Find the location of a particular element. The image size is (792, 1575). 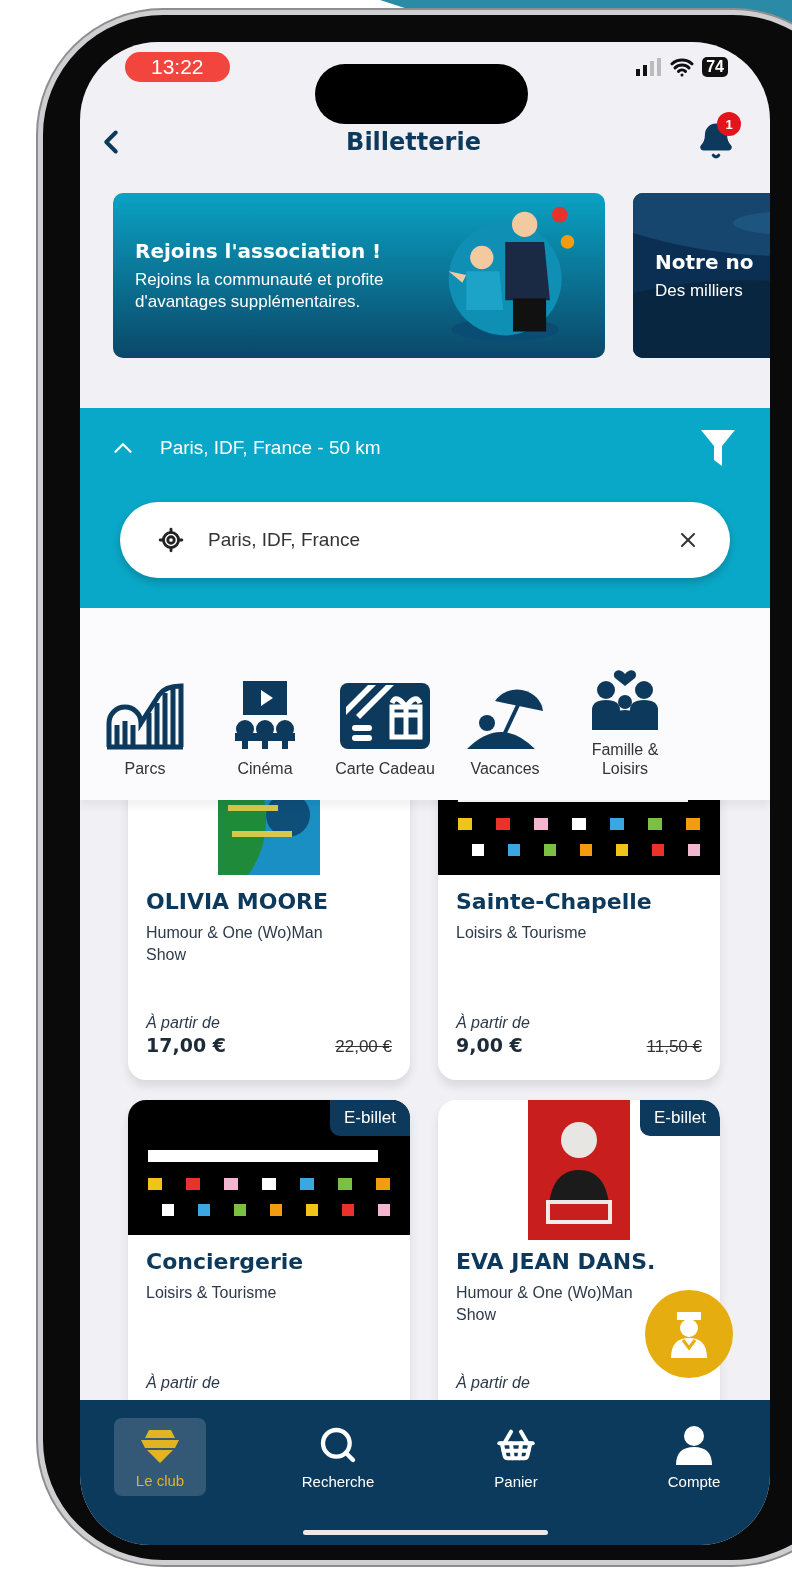

event-card: Sainte-Chapelle Loisirs & Tourisme À partir de 9,00 € 11,50 € is located at coordinates (579, 940).